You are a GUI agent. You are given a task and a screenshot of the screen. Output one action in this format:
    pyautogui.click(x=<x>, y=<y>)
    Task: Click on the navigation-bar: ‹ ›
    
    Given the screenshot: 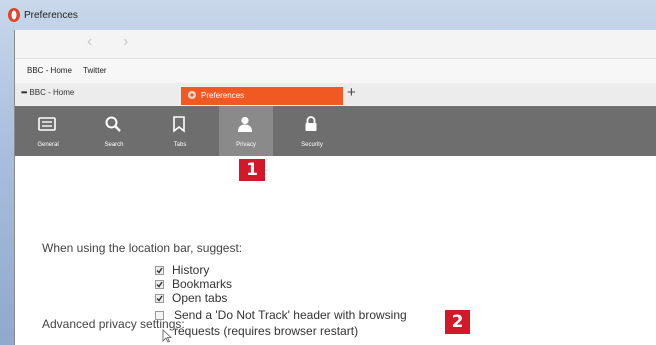 What is the action you would take?
    pyautogui.click(x=335, y=44)
    